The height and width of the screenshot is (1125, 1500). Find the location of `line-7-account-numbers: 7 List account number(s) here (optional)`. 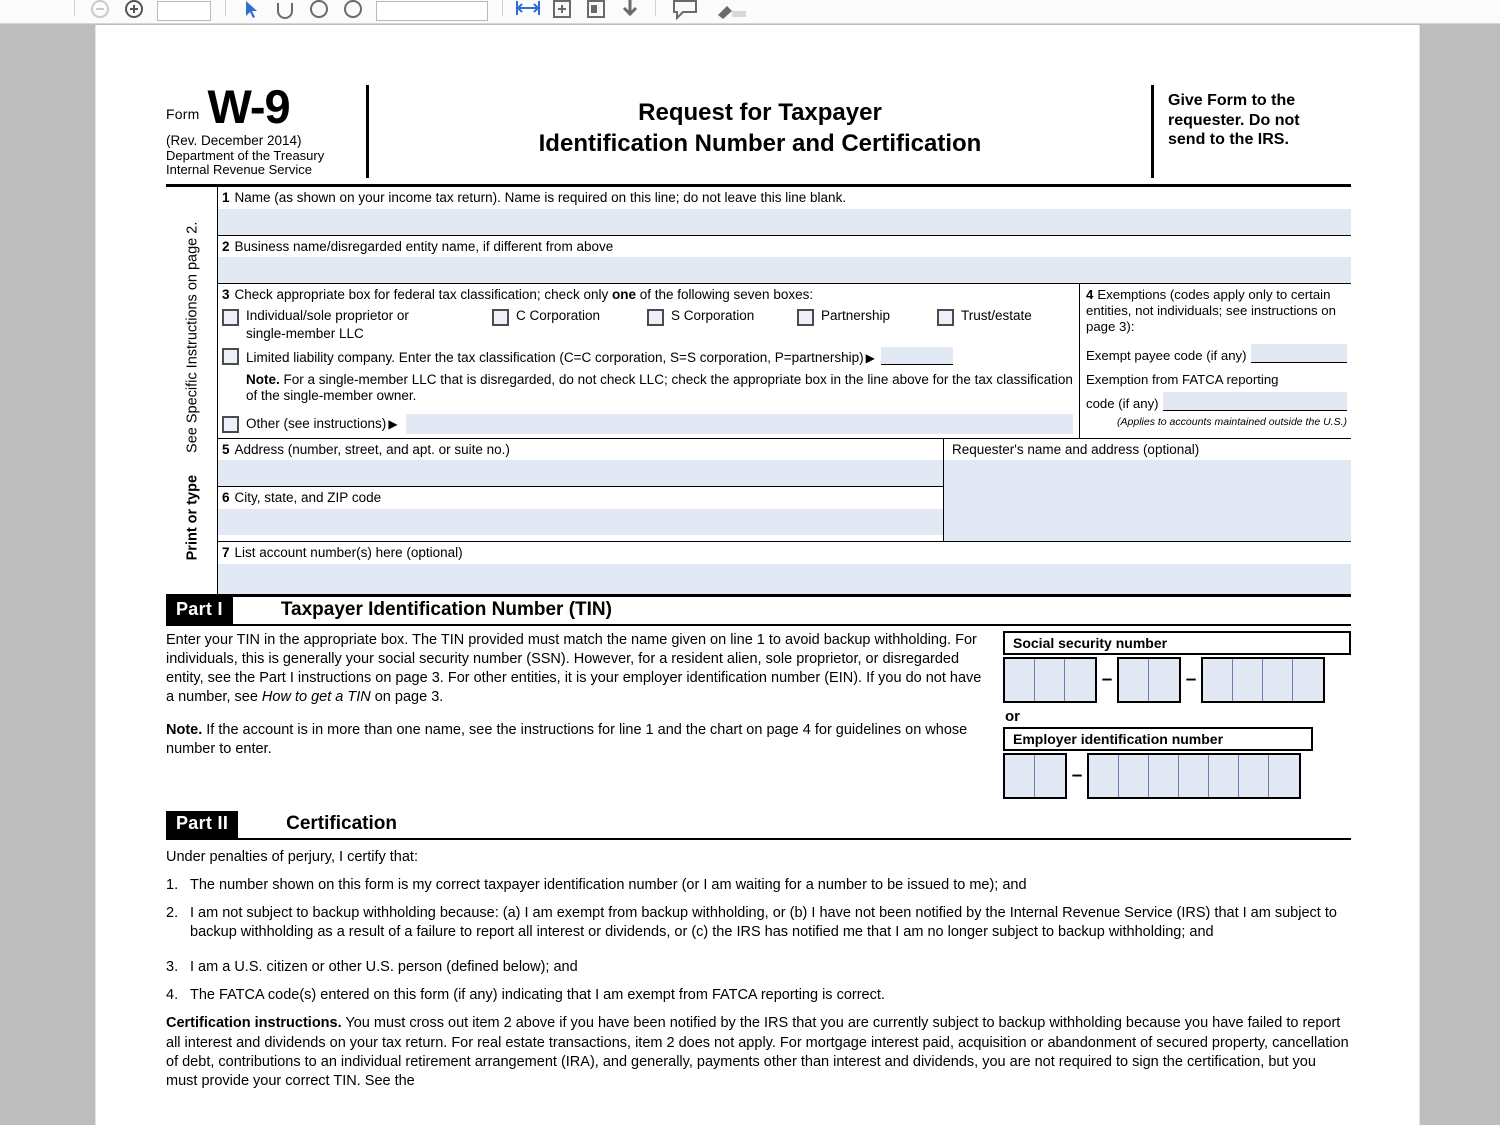

line-7-account-numbers: 7 List account number(s) here (optional) is located at coordinates (784, 568).